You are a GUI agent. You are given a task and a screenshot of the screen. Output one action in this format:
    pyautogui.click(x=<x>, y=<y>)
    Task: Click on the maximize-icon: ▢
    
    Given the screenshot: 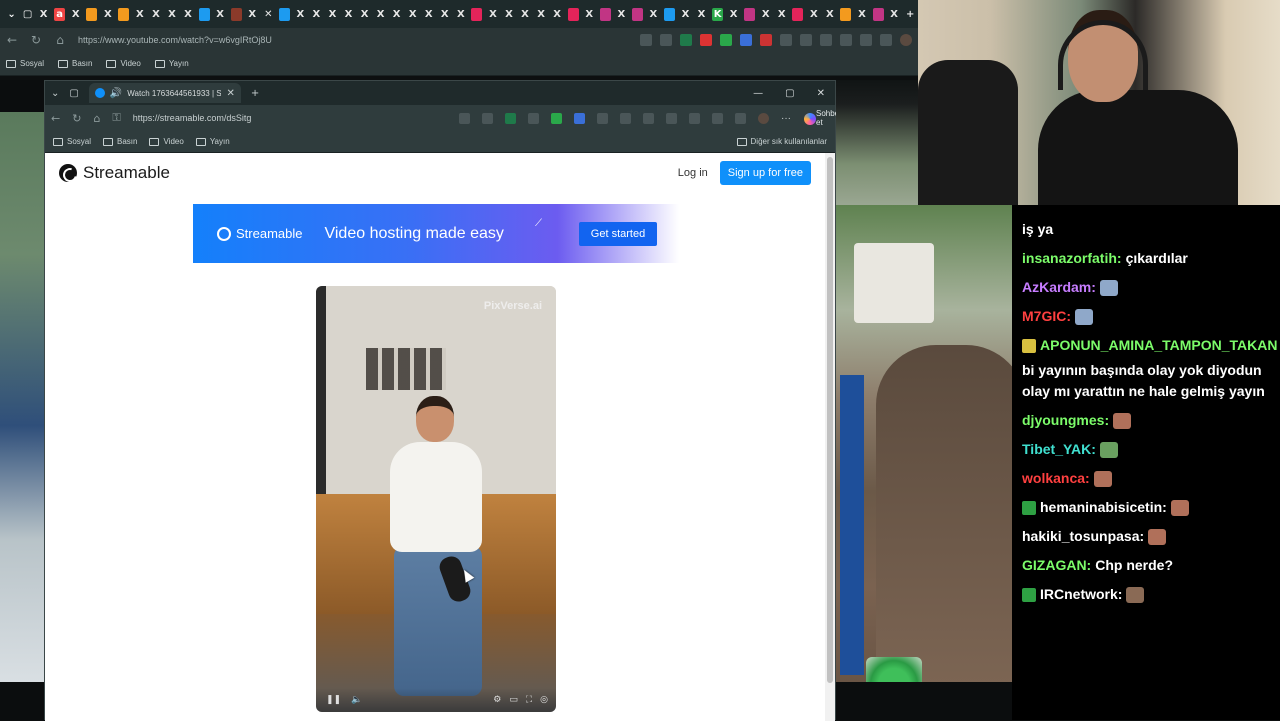 What is the action you would take?
    pyautogui.click(x=789, y=93)
    